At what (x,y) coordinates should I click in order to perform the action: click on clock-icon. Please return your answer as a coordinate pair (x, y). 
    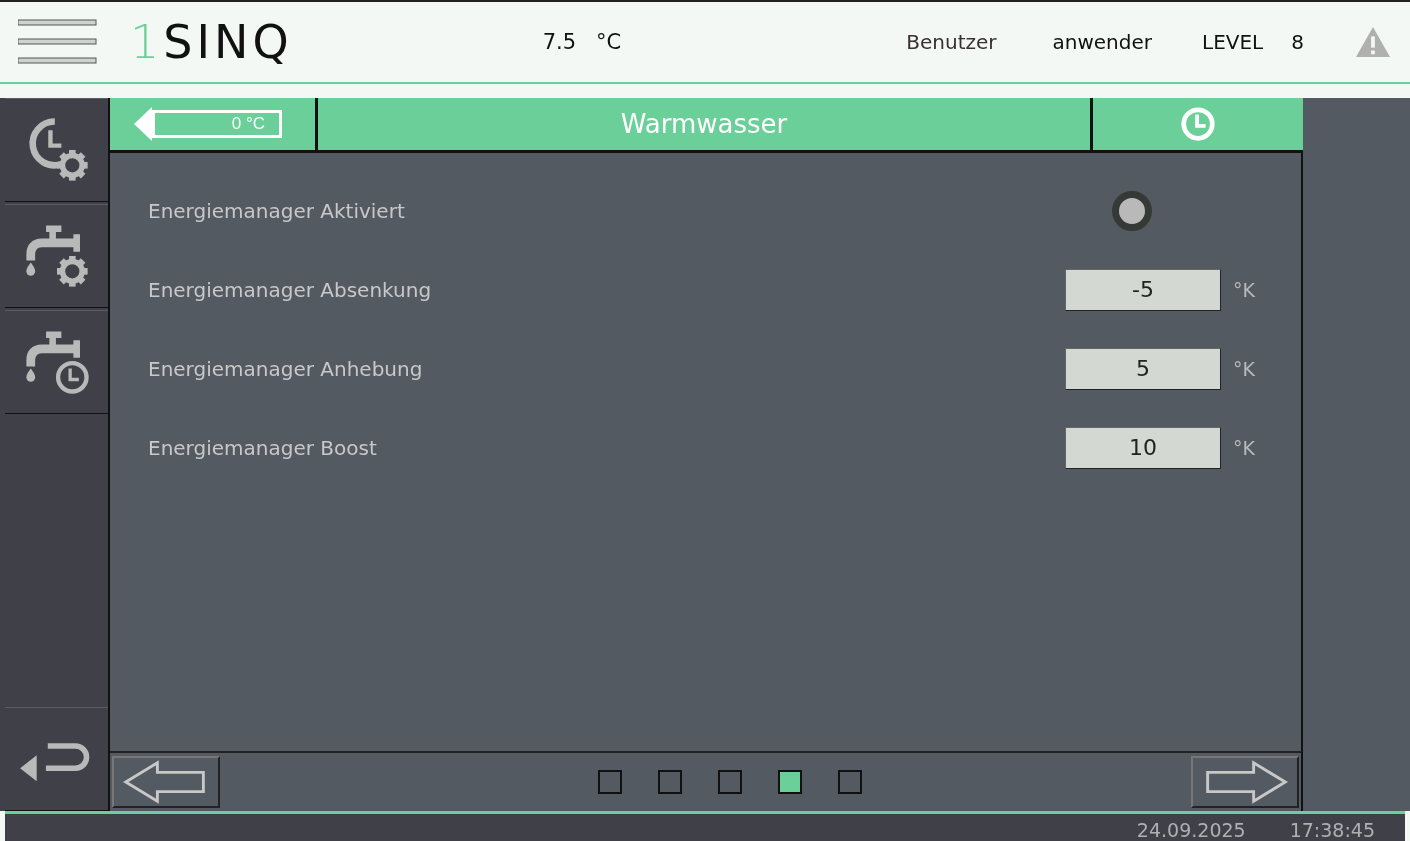
    Looking at the image, I should click on (1198, 124).